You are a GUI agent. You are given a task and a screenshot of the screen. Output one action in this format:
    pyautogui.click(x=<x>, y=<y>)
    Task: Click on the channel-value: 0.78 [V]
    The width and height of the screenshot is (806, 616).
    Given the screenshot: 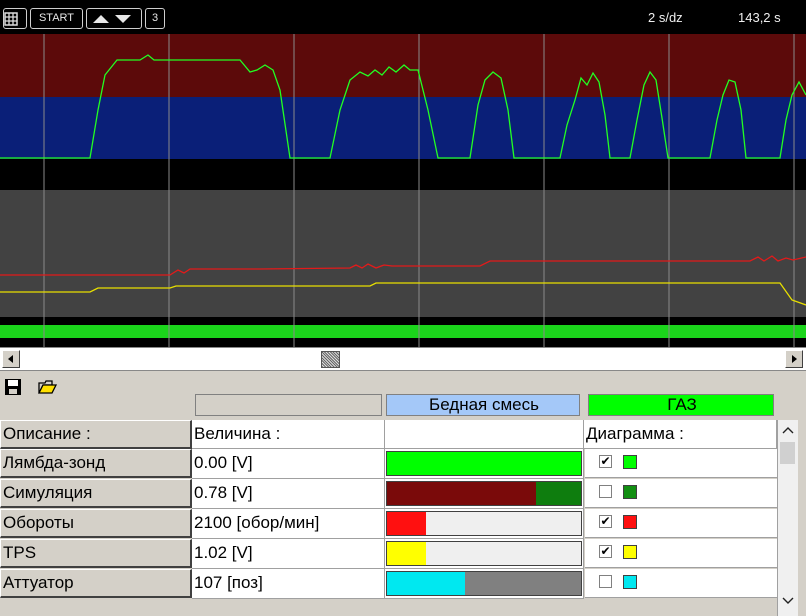 What is the action you would take?
    pyautogui.click(x=288, y=494)
    